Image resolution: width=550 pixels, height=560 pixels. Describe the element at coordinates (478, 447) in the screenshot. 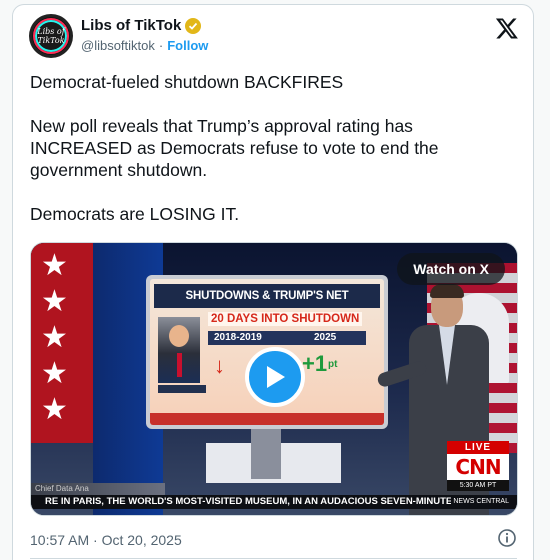

I see `live-badge: LIVE` at that location.